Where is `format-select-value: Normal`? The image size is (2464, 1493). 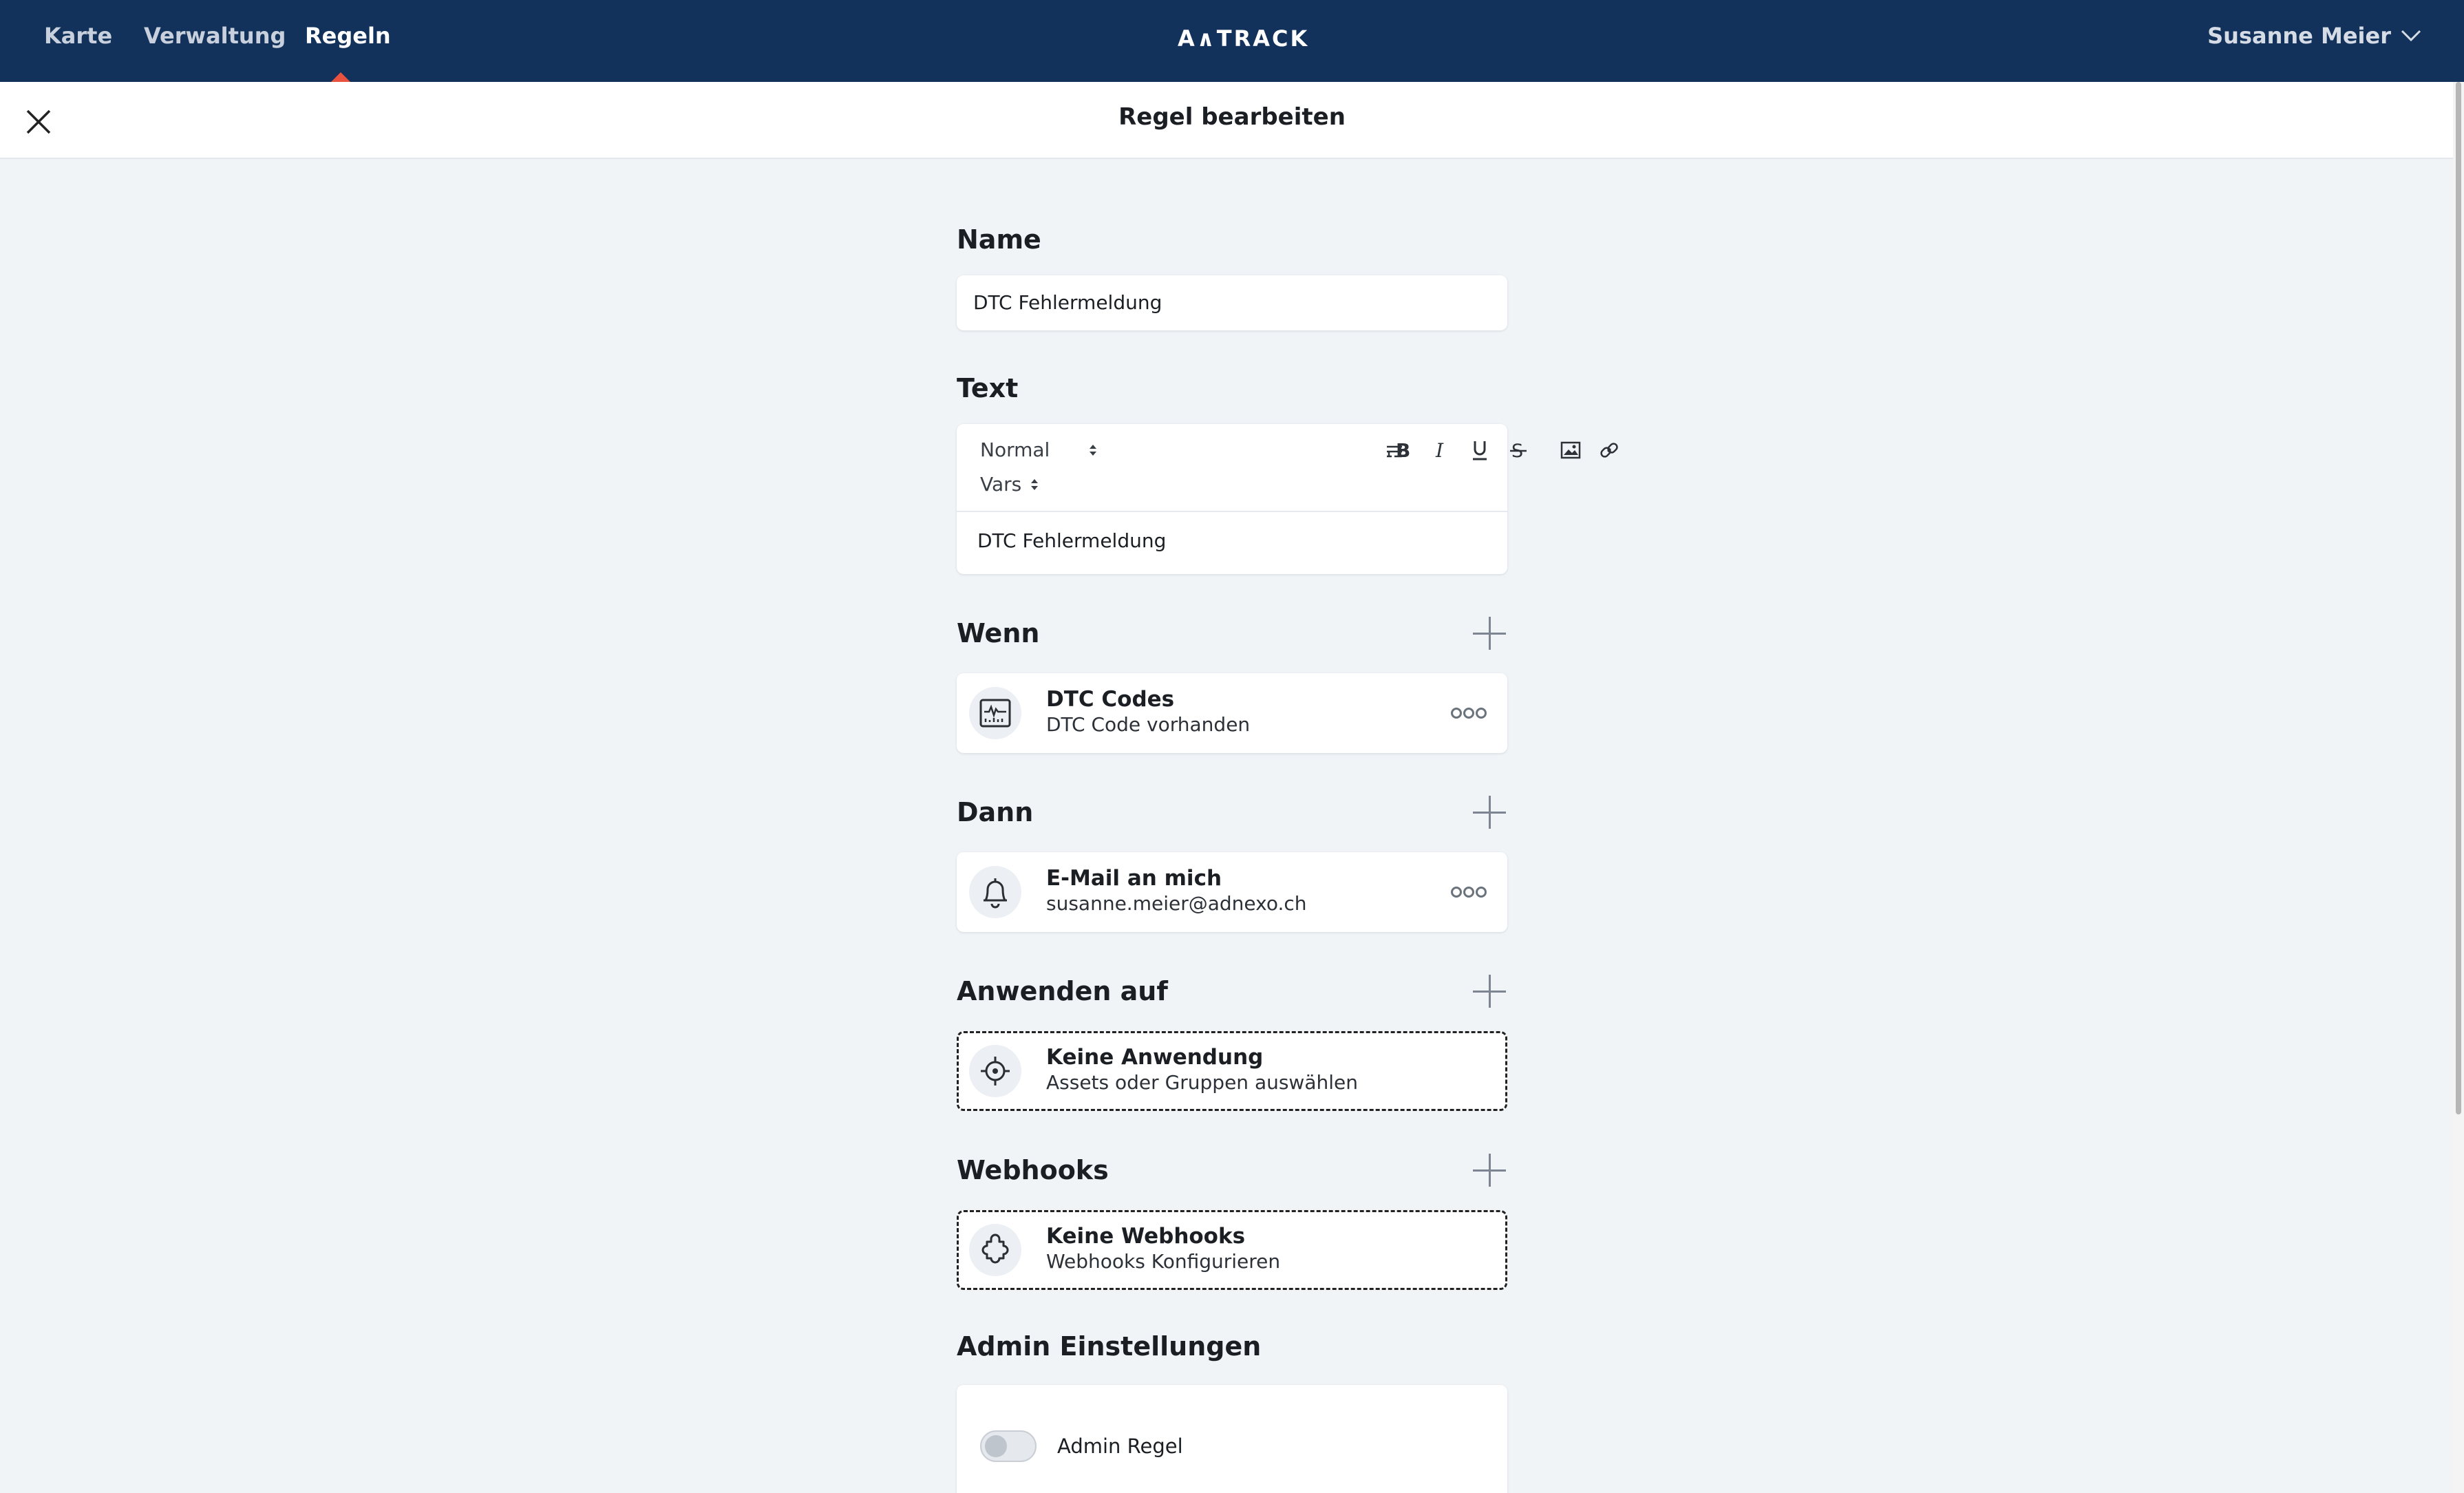
format-select-value: Normal is located at coordinates (1015, 449).